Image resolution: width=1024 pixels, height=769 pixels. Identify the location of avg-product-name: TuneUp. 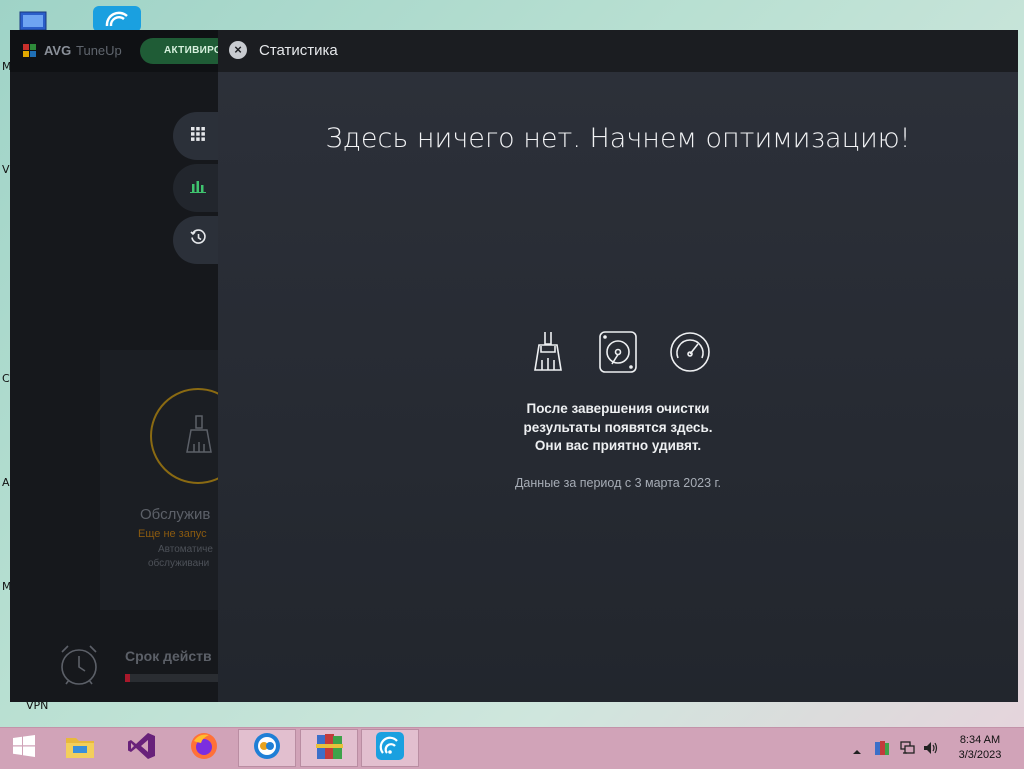
(99, 50).